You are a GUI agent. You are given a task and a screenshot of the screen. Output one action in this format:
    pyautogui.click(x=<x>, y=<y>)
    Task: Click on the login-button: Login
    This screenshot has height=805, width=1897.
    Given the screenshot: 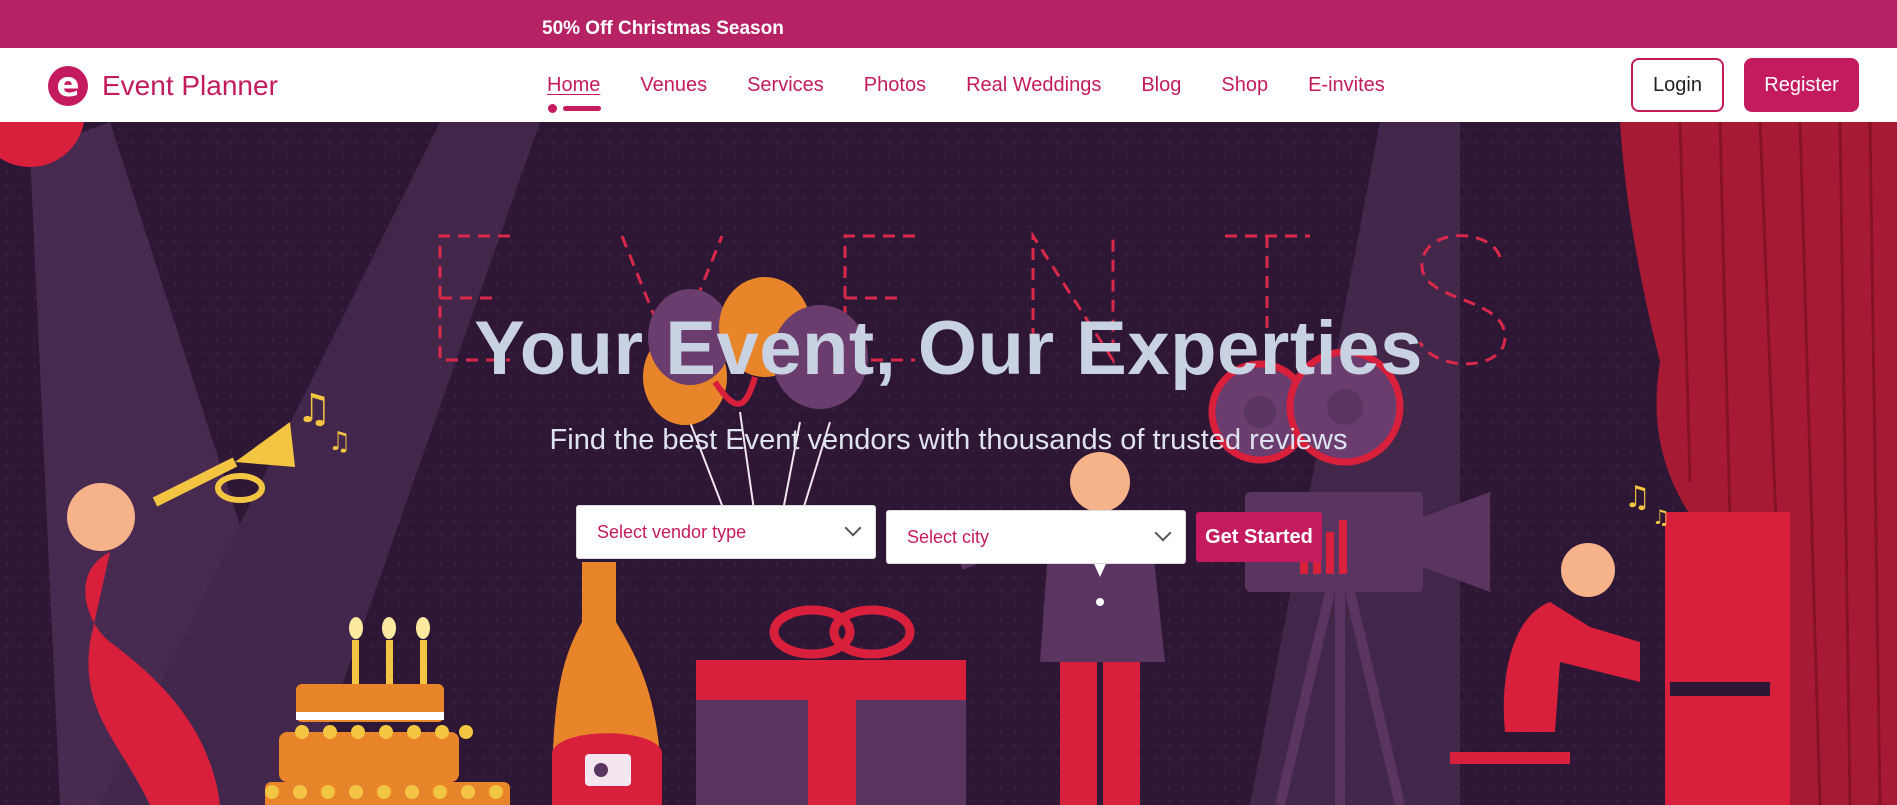 What is the action you would take?
    pyautogui.click(x=1677, y=85)
    